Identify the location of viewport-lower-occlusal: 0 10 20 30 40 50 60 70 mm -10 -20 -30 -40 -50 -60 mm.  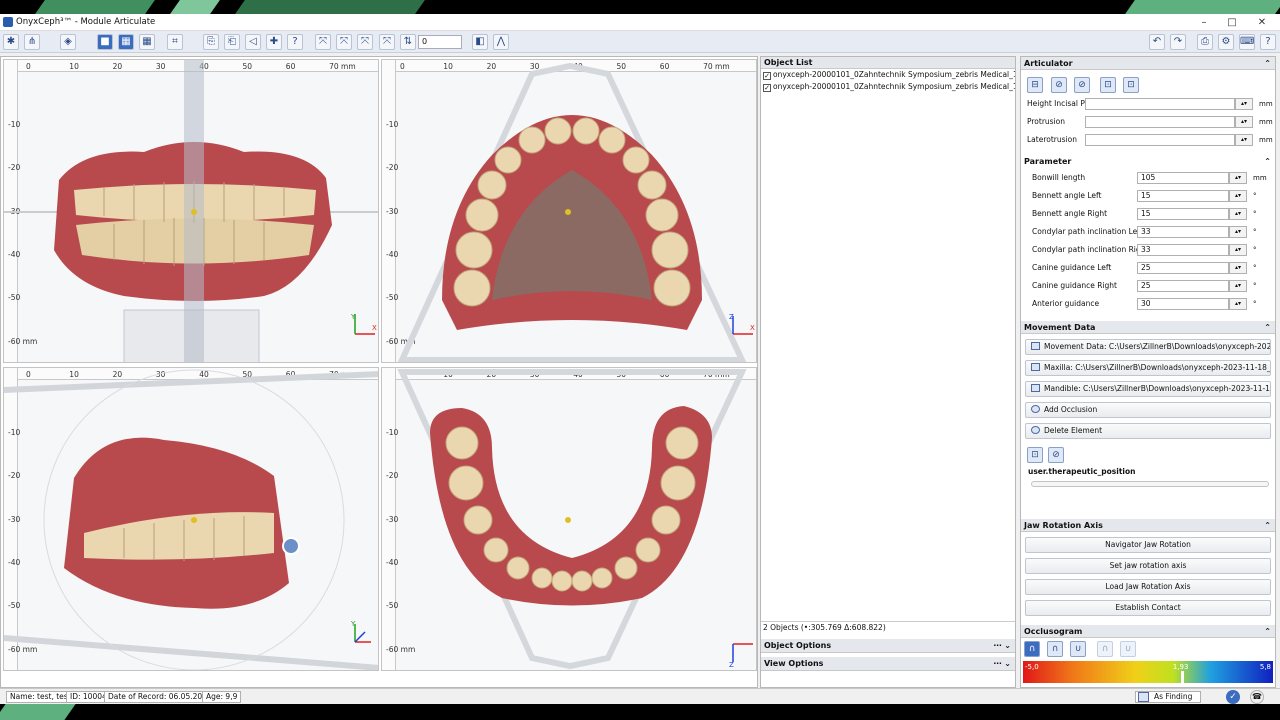
(569, 519).